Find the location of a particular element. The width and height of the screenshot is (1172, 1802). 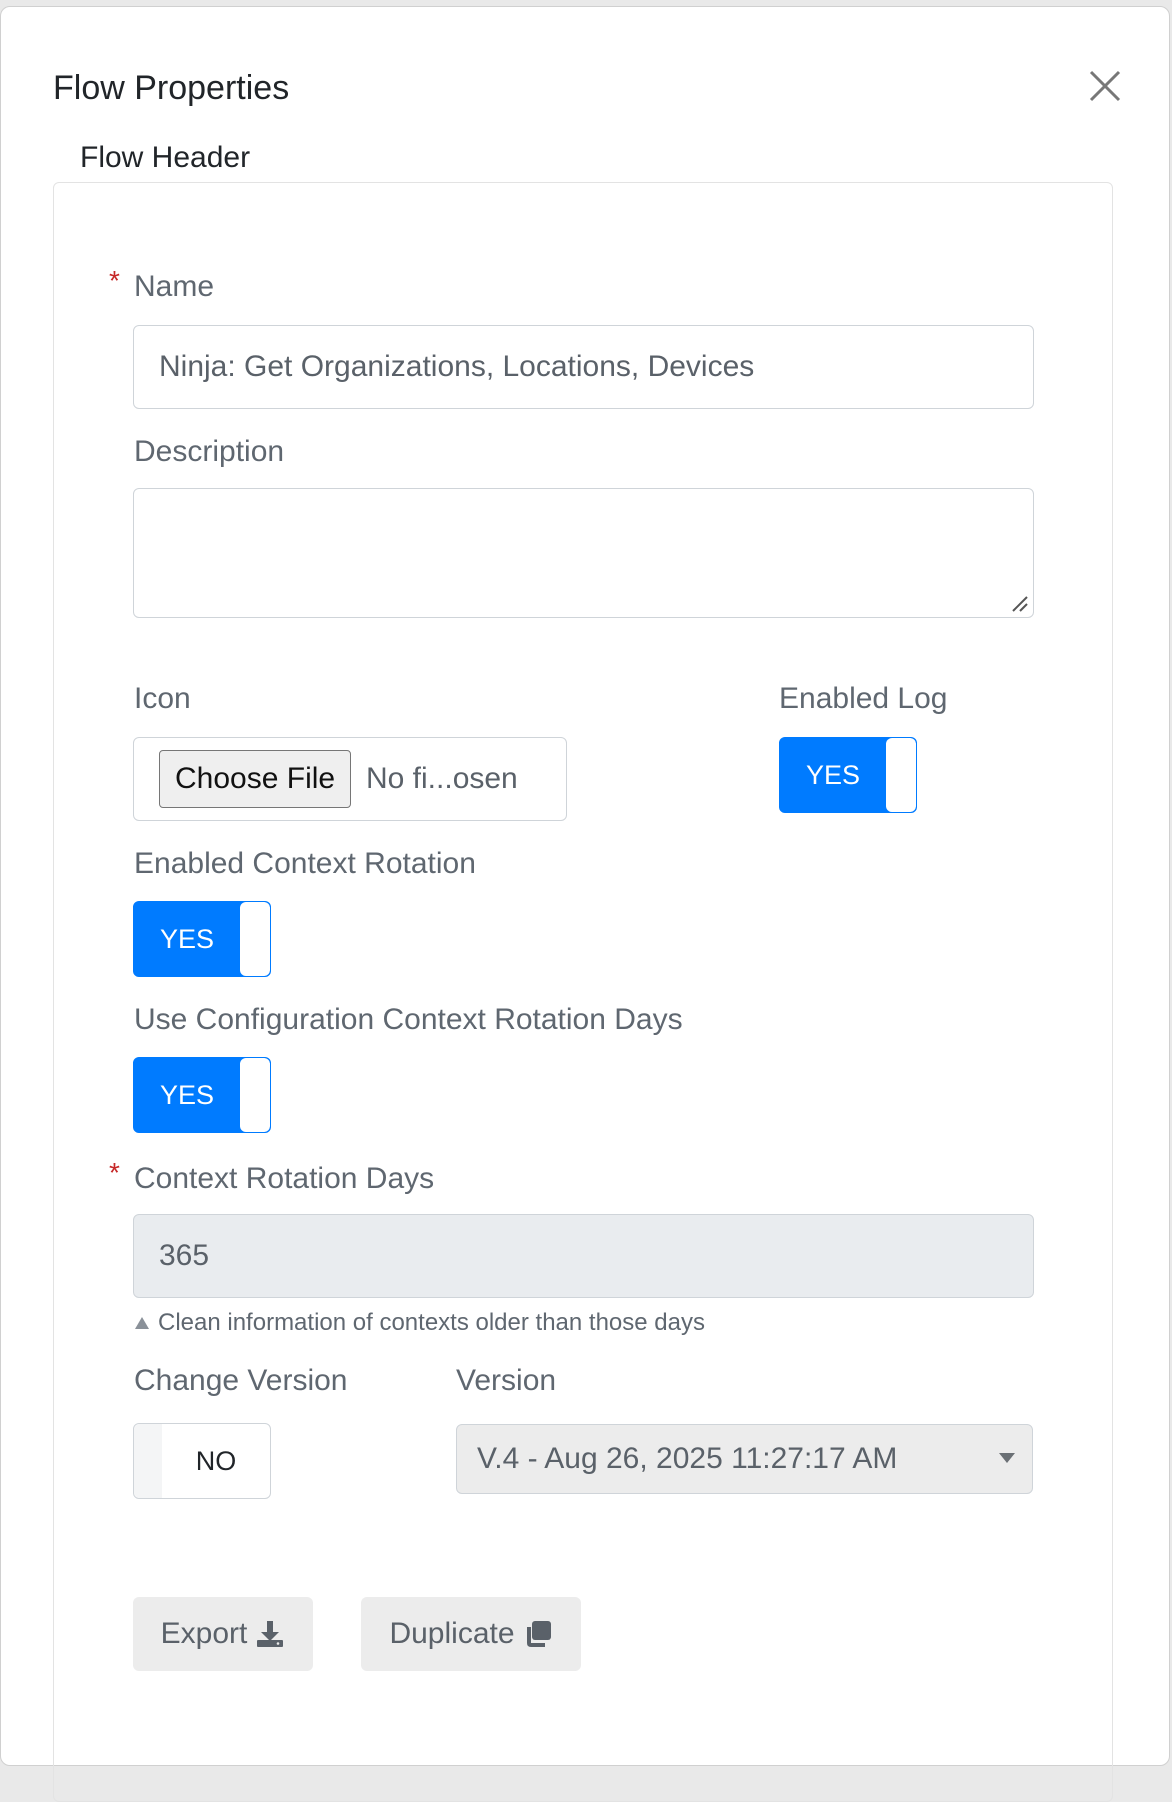

export-button: Export is located at coordinates (223, 1634).